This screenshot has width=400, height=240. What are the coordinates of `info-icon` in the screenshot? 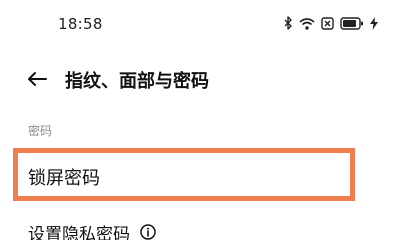 It's located at (148, 232).